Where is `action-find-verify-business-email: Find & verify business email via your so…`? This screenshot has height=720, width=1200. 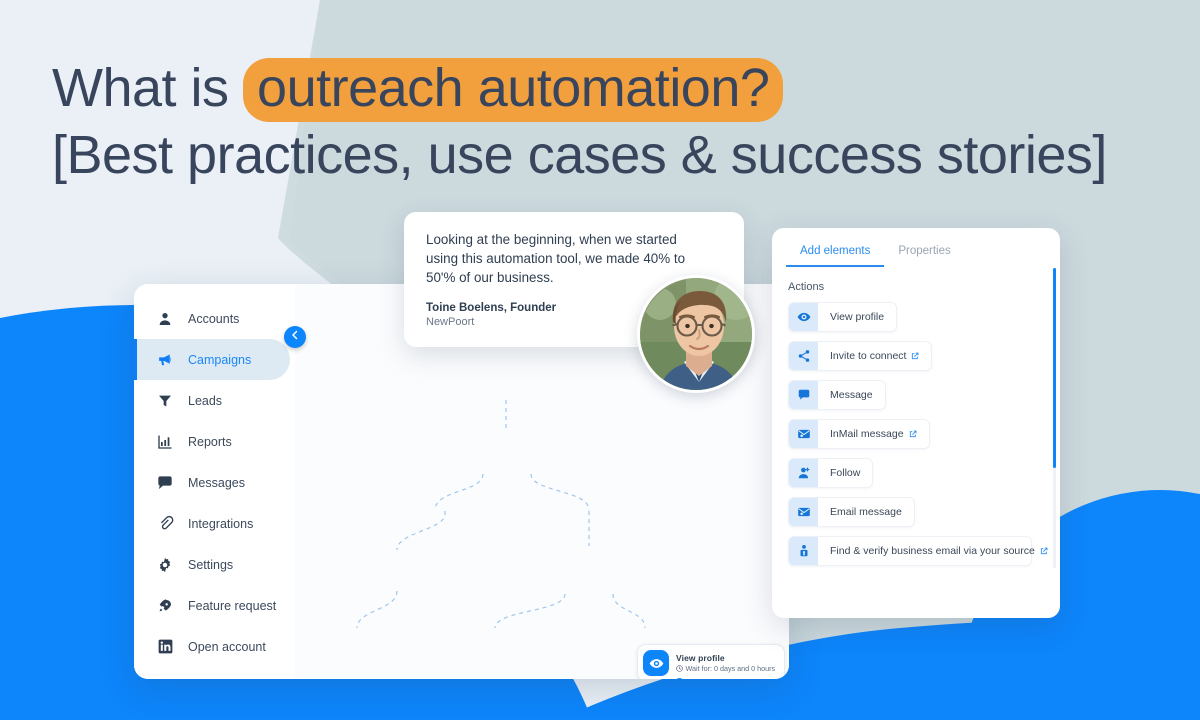 action-find-verify-business-email: Find & verify business email via your so… is located at coordinates (918, 551).